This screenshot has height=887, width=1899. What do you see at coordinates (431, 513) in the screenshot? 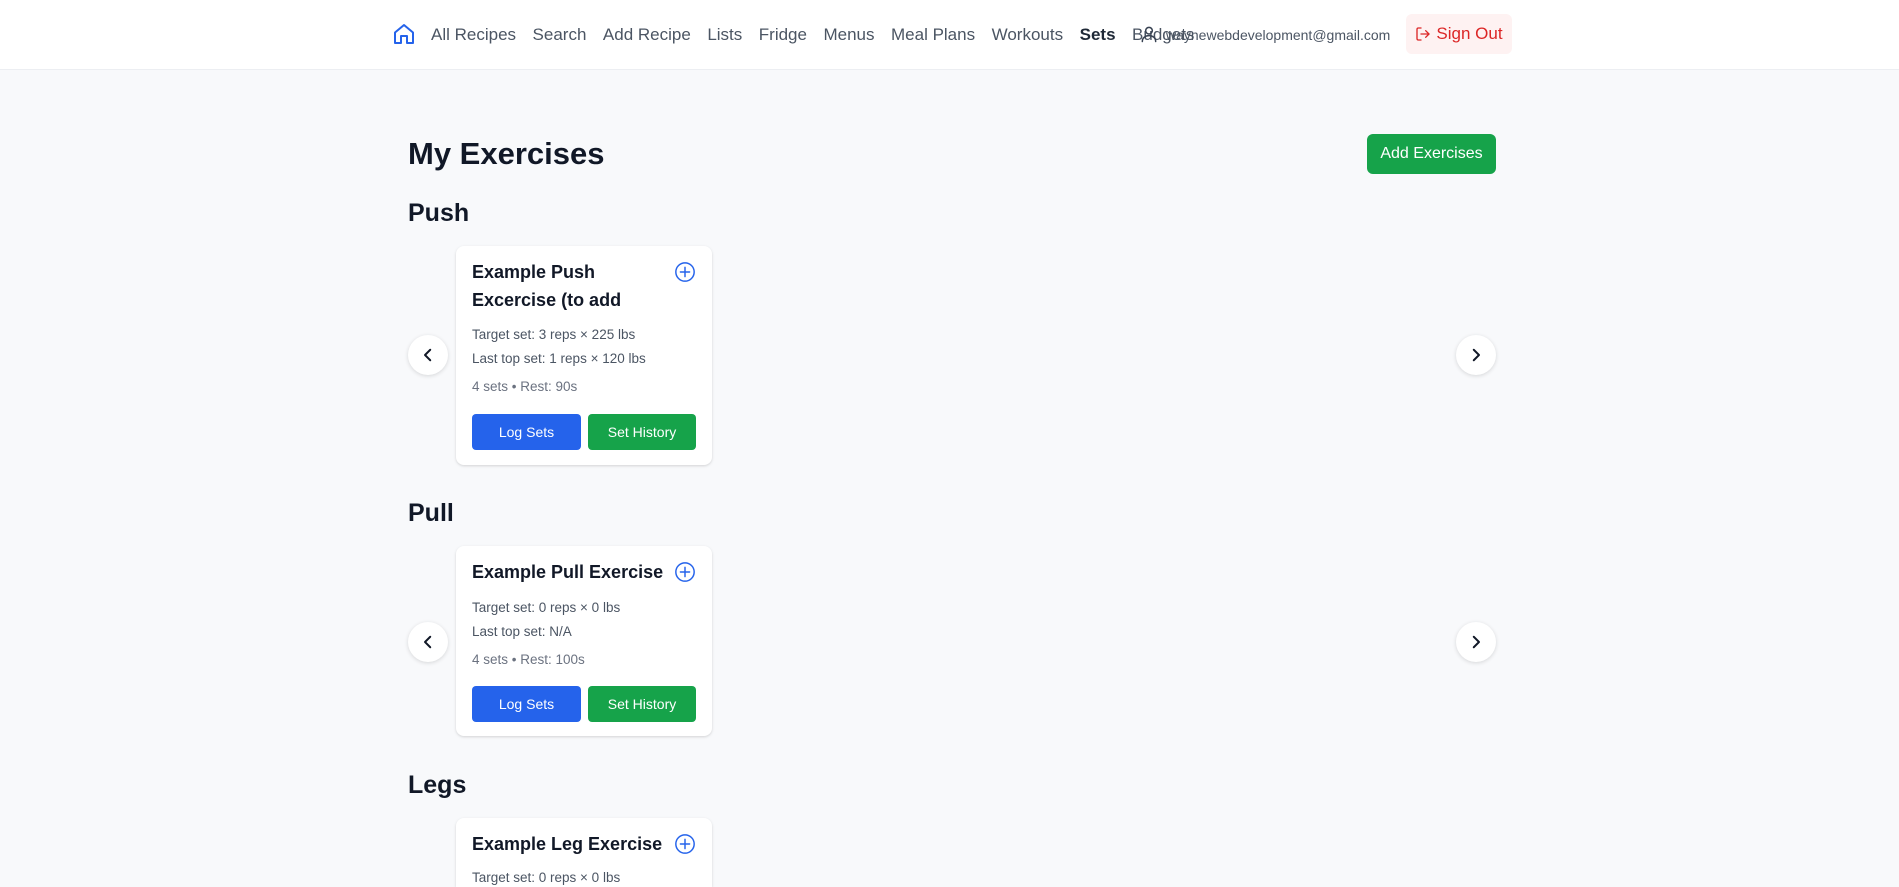
I see `category-title-pull: Pull` at bounding box center [431, 513].